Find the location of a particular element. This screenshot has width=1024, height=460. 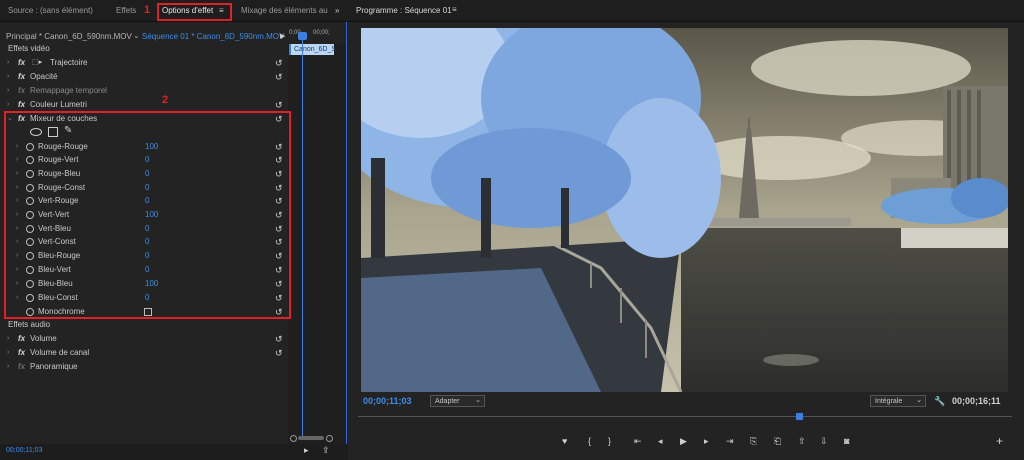

effect-row-volume: › fx Volume ↺ is located at coordinates (144, 339).